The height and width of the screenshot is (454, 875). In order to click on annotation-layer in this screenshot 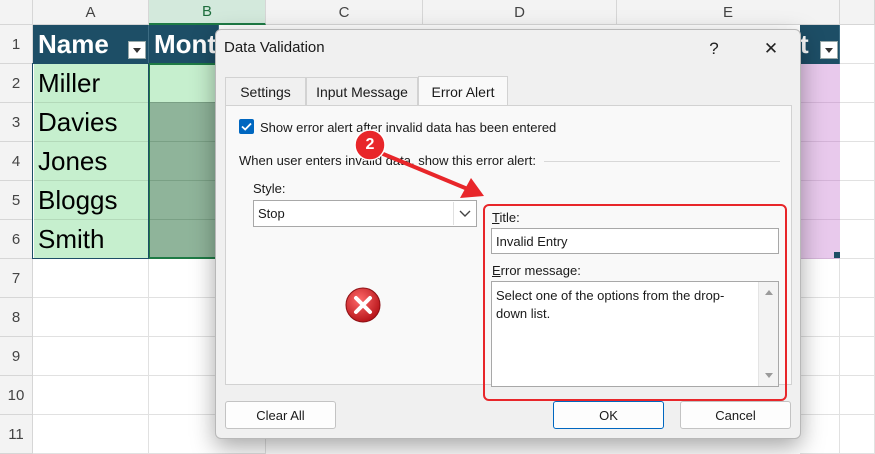, I will do `click(419, 163)`.